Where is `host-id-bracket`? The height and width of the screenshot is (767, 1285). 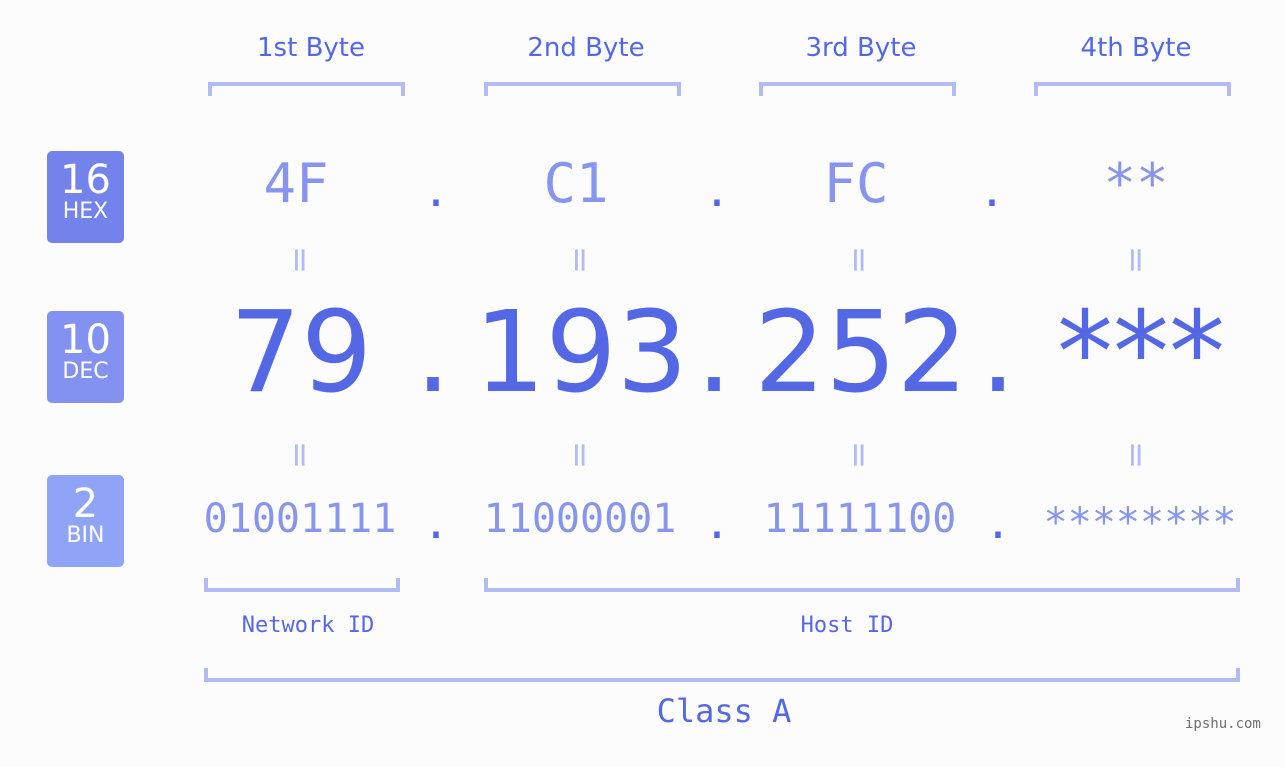
host-id-bracket is located at coordinates (862, 585).